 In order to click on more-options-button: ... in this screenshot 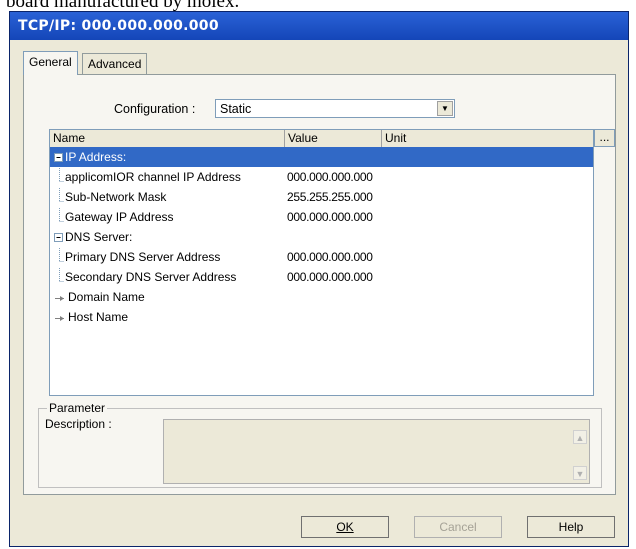, I will do `click(604, 138)`.